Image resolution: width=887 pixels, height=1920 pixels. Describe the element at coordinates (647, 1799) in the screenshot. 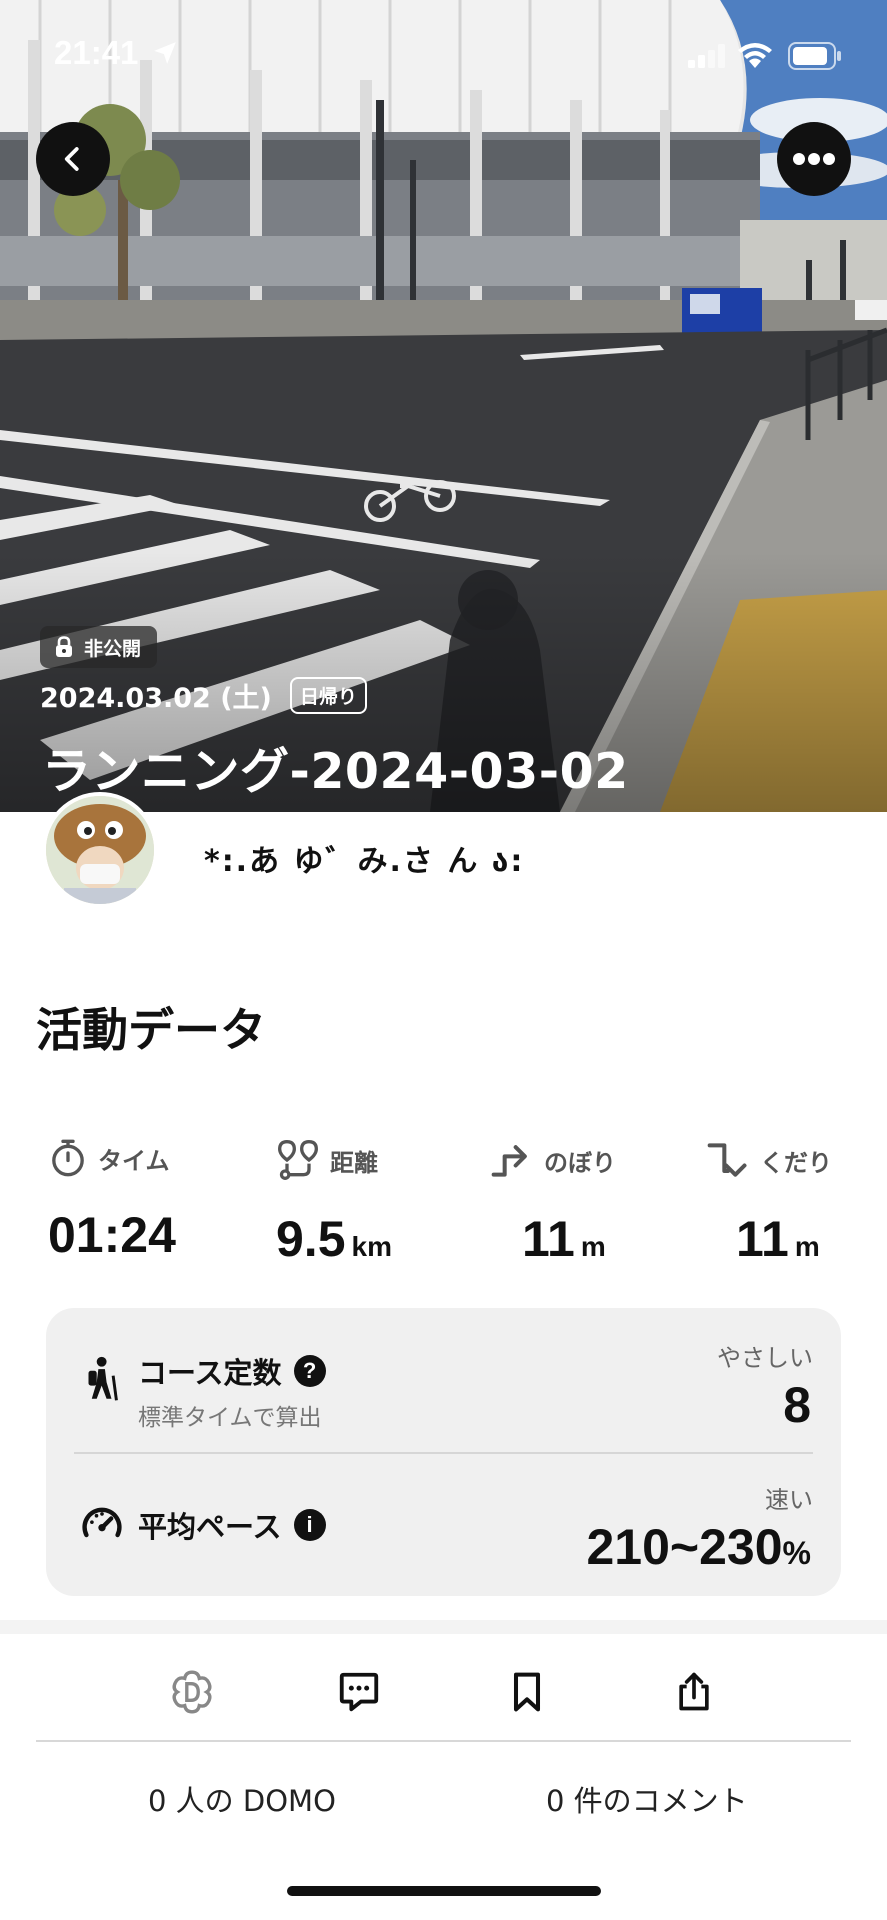

I see `comment-count-link: 0 件のコメント` at that location.